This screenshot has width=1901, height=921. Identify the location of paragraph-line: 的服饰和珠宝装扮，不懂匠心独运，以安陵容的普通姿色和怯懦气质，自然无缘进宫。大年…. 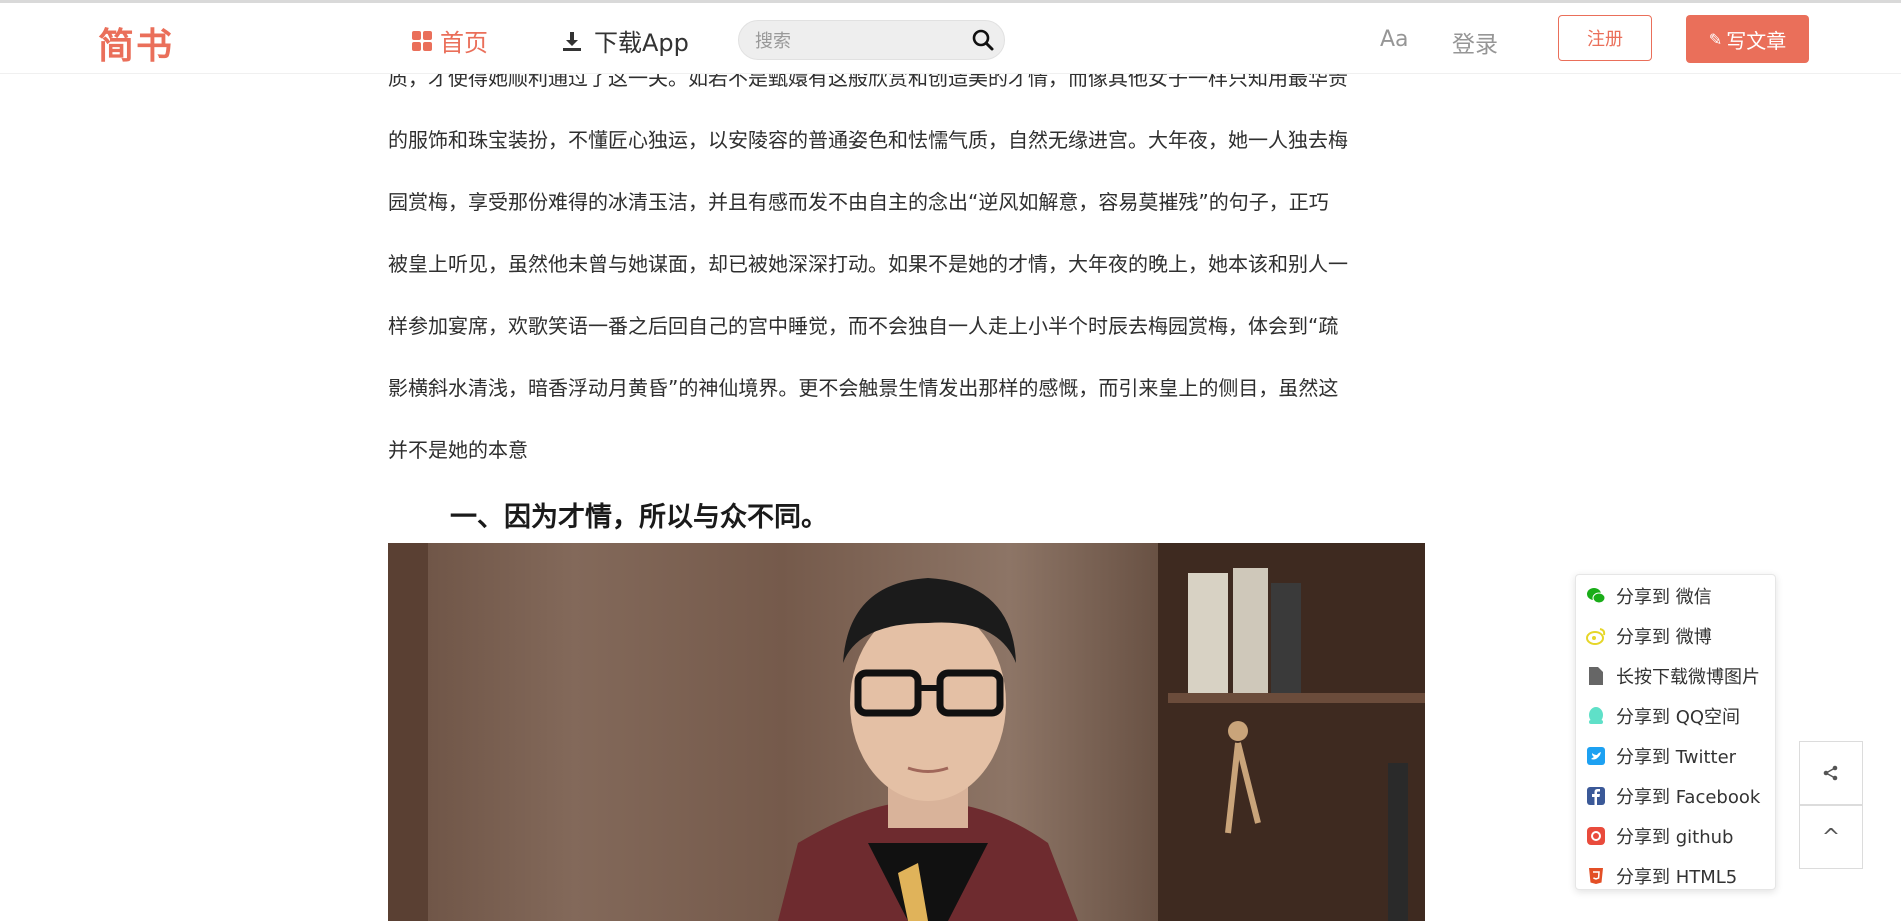
(868, 140).